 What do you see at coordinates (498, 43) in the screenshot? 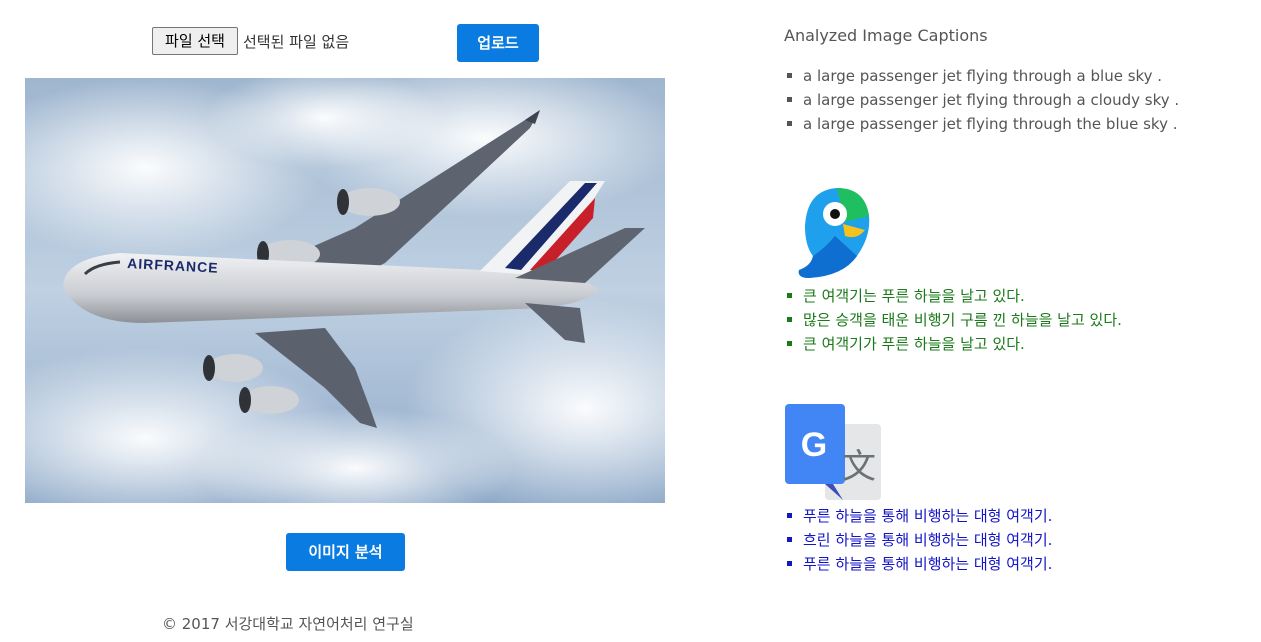
I see `upload-button: 업로드` at bounding box center [498, 43].